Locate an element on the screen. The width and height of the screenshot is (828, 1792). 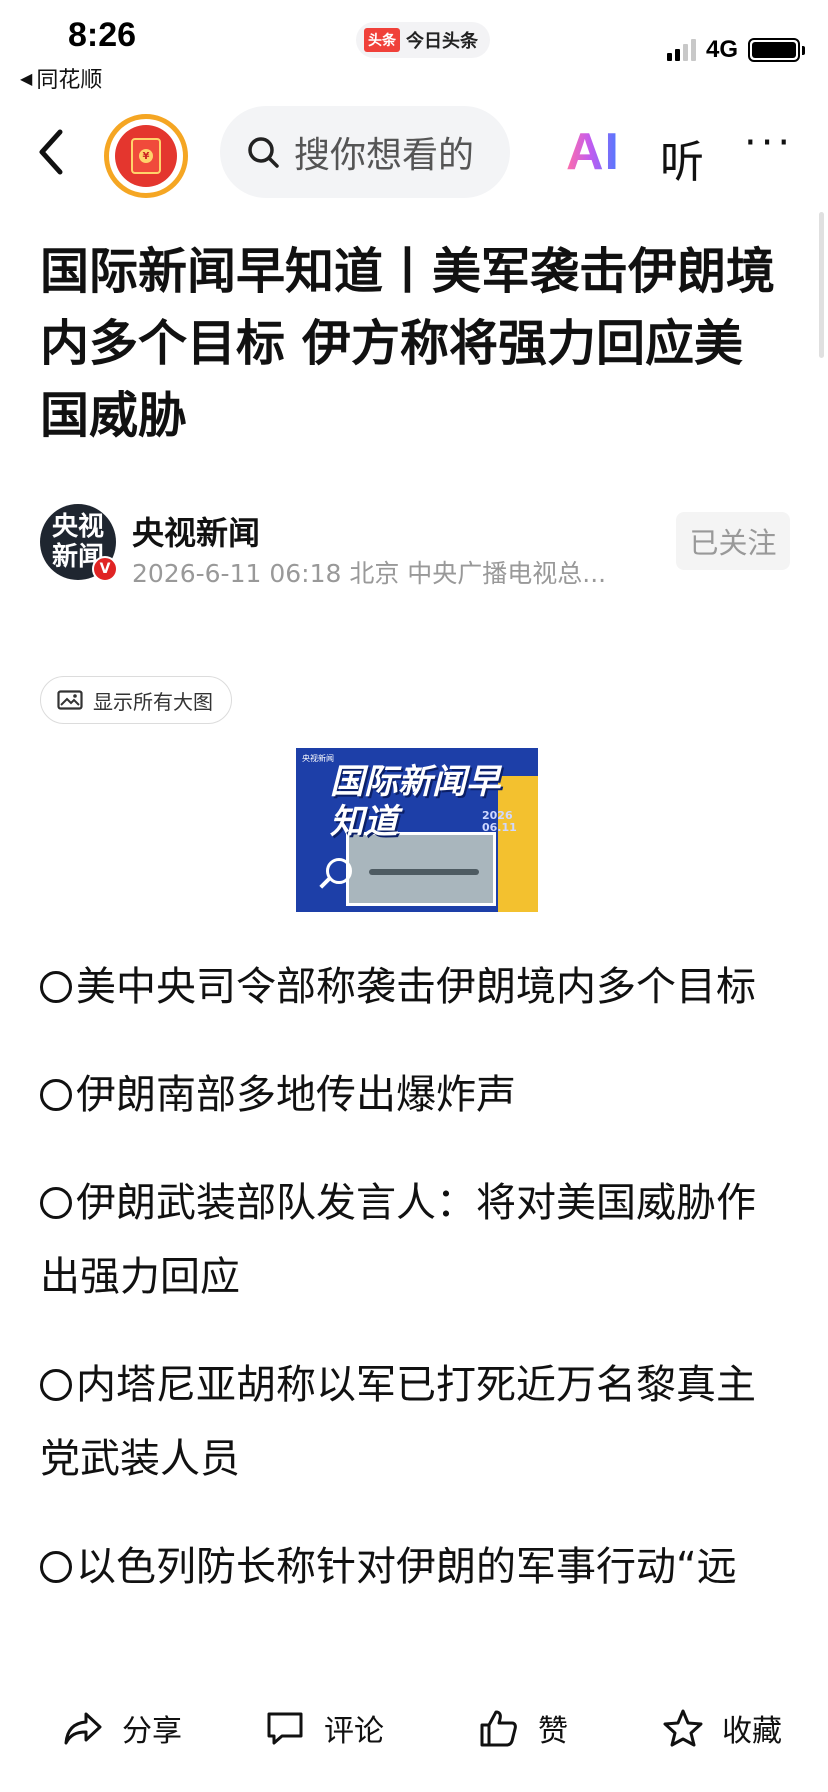
scrollbar is located at coordinates (821, 285).